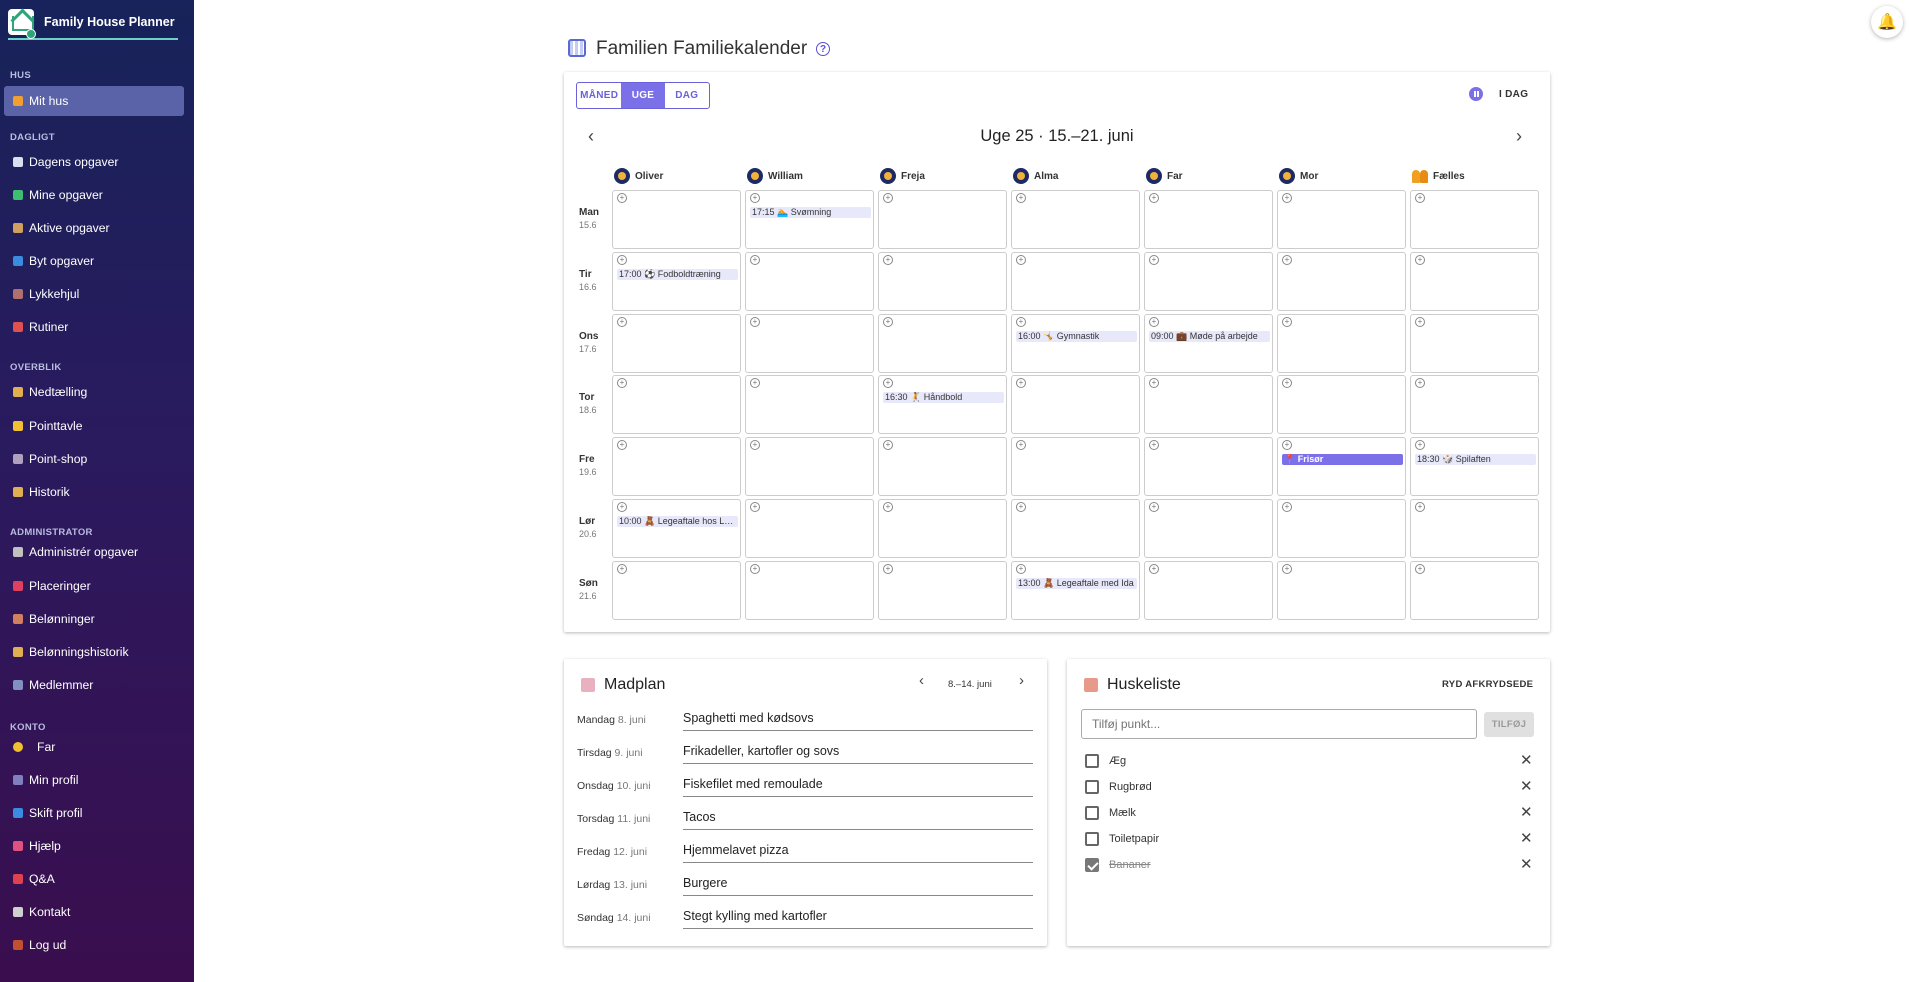 This screenshot has height=982, width=1909. What do you see at coordinates (643, 95) in the screenshot?
I see `view-week-button: UGE` at bounding box center [643, 95].